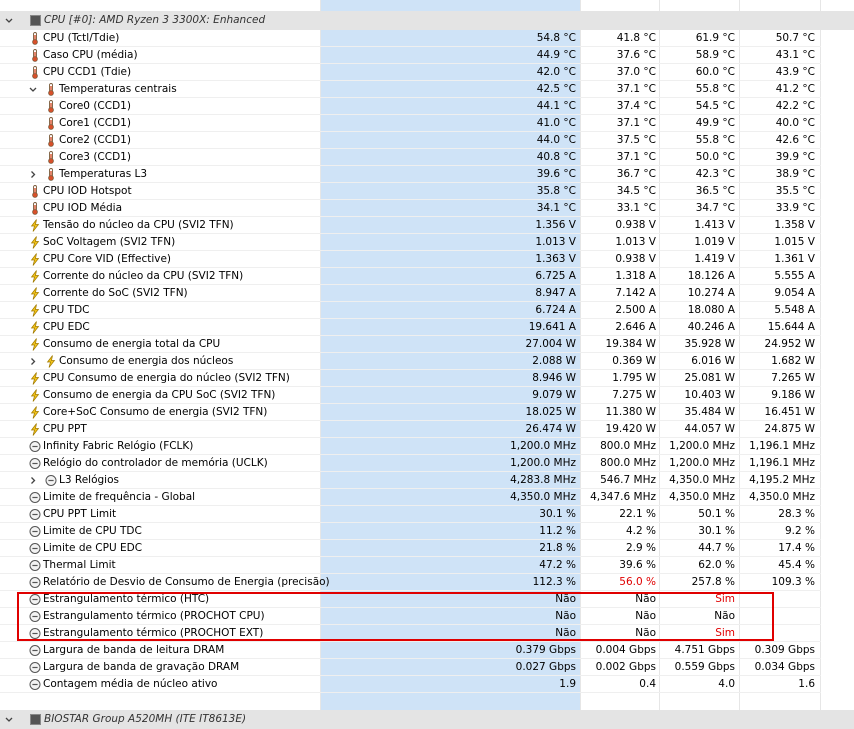 The image size is (854, 729). Describe the element at coordinates (567, 684) in the screenshot. I see `current-value: 1.9` at that location.